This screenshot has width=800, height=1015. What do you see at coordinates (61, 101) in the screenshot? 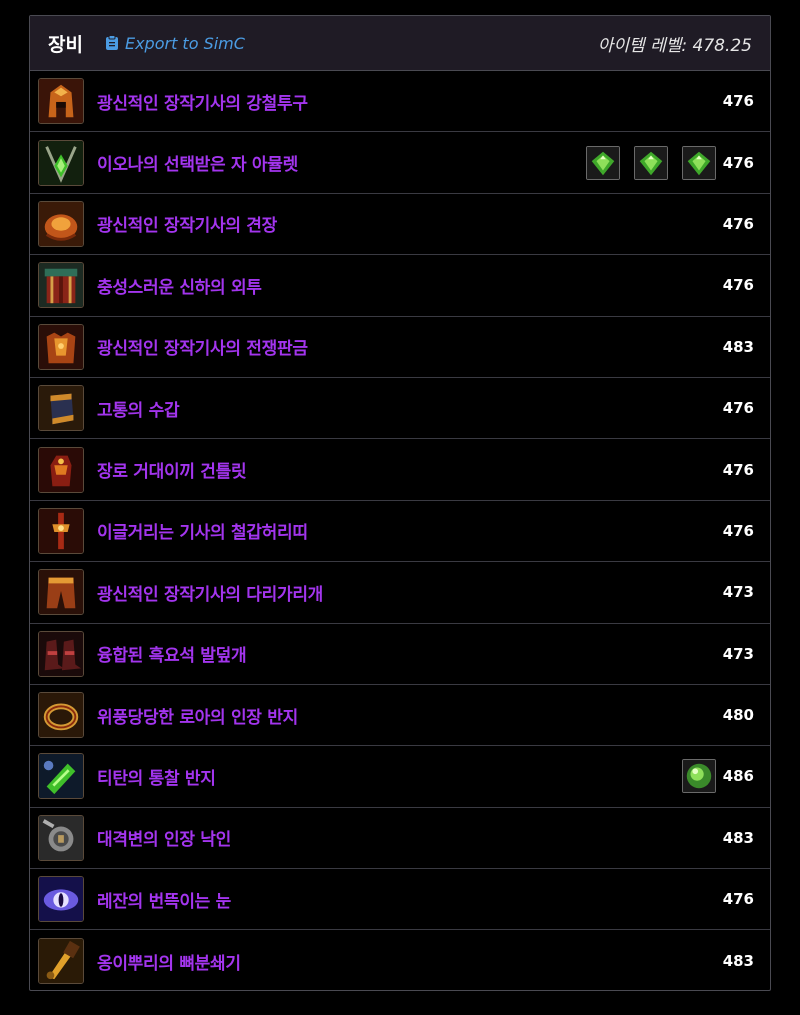
I see `helm-icon` at bounding box center [61, 101].